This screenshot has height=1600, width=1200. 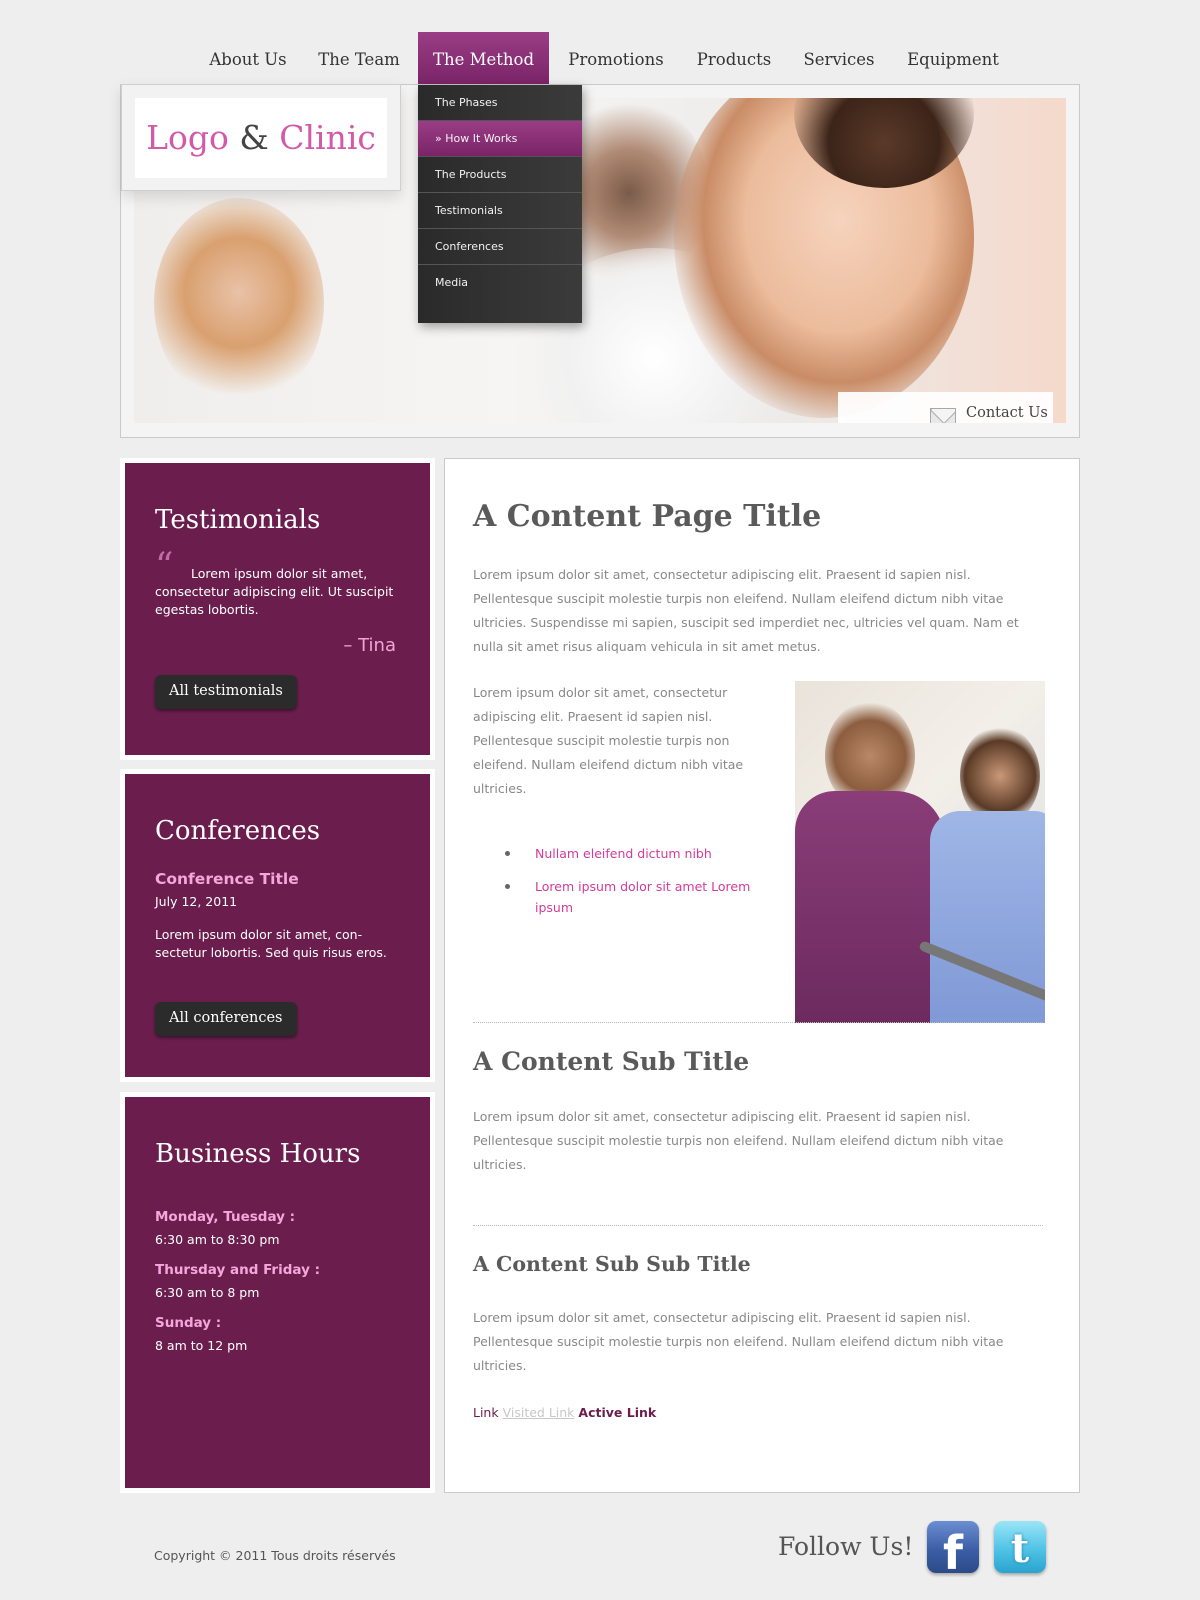 I want to click on conference-date: July 12, 2011, so click(x=196, y=901).